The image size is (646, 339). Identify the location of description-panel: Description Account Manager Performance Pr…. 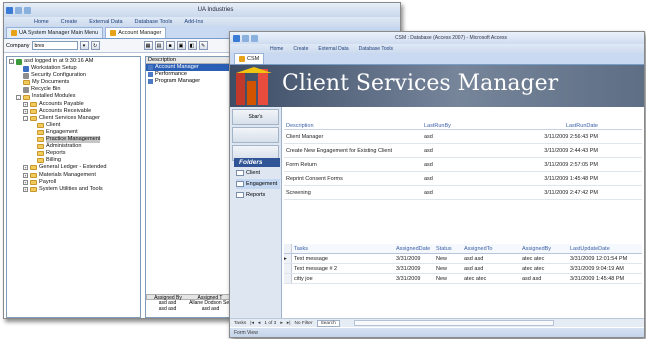
(188, 187).